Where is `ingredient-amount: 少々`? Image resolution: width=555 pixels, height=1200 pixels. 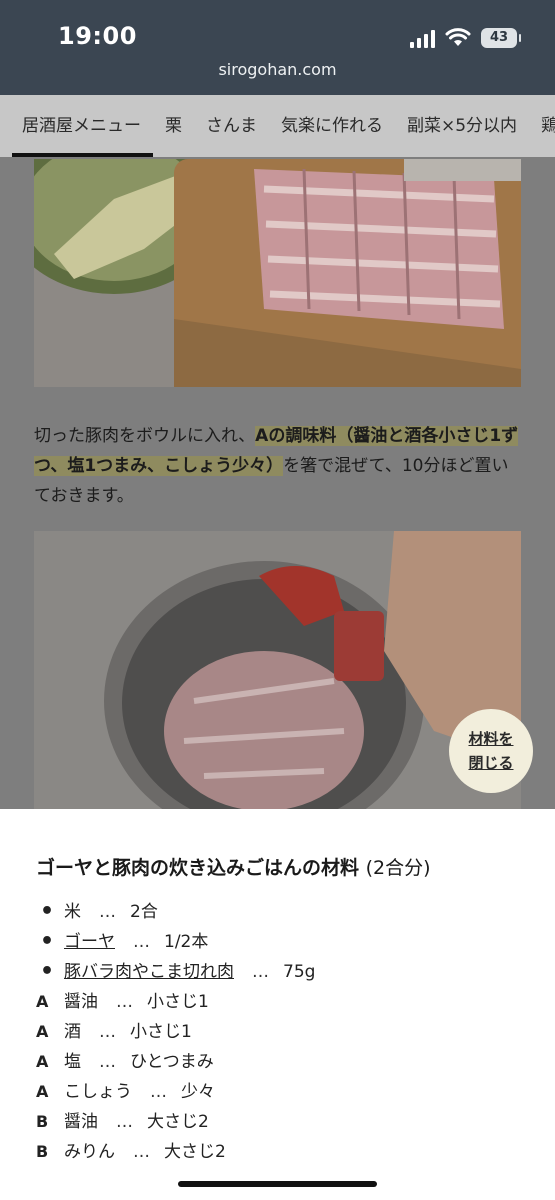 ingredient-amount: 少々 is located at coordinates (198, 1092).